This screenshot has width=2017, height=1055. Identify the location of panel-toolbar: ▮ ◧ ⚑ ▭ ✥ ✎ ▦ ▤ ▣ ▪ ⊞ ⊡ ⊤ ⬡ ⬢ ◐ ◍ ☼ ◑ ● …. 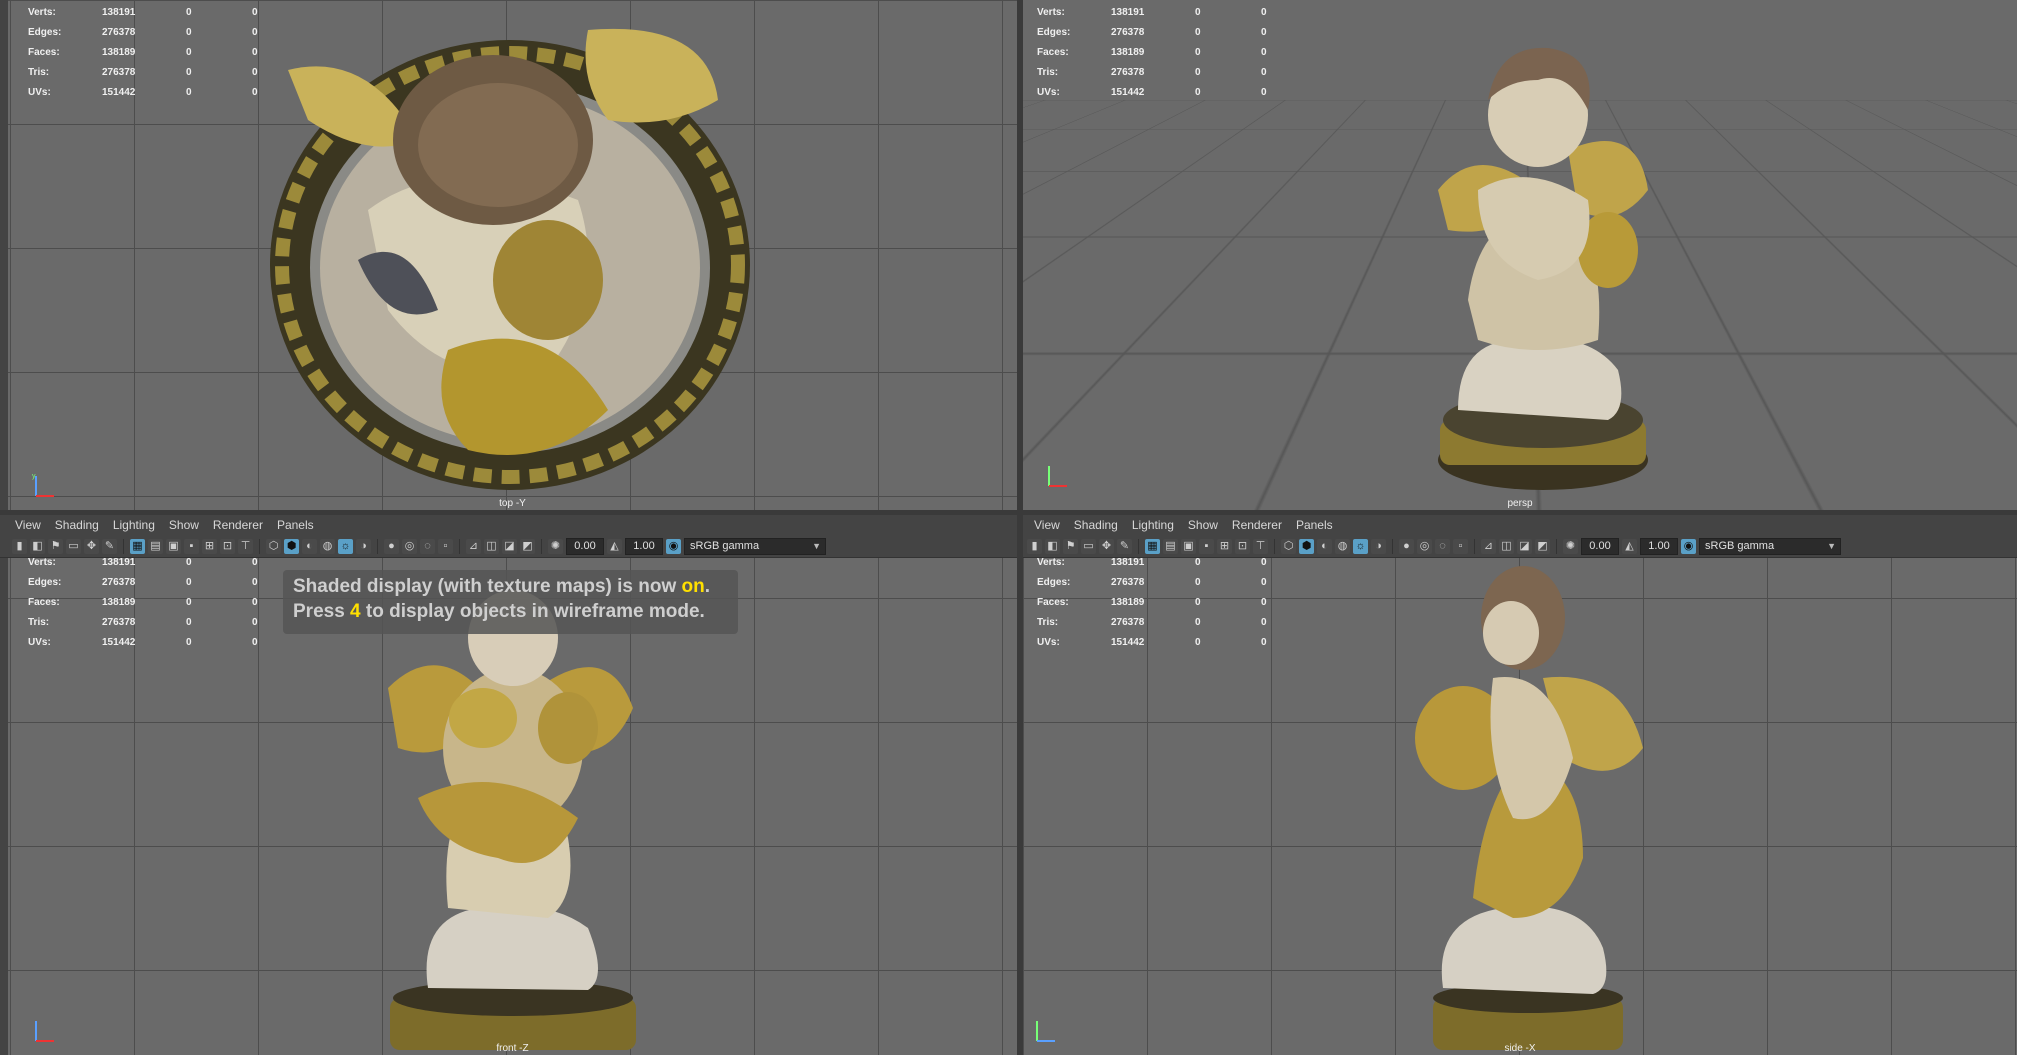
(508, 546).